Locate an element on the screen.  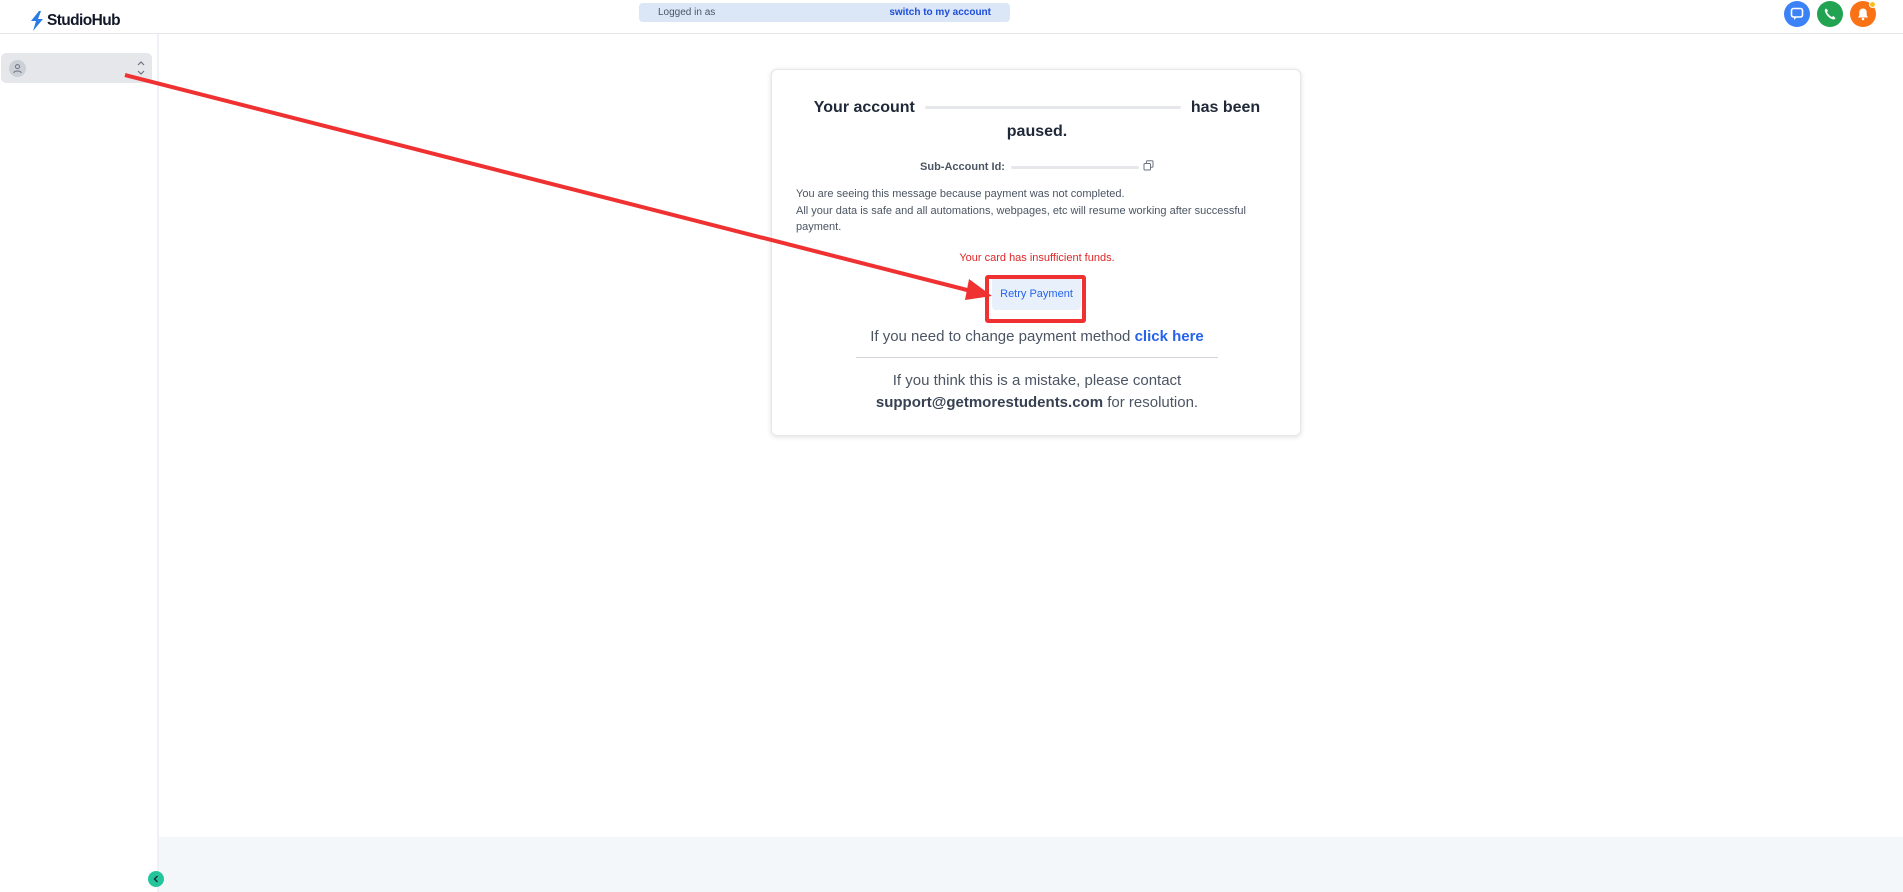
sub-account-id-row: Sub-Account Id: is located at coordinates (1037, 167).